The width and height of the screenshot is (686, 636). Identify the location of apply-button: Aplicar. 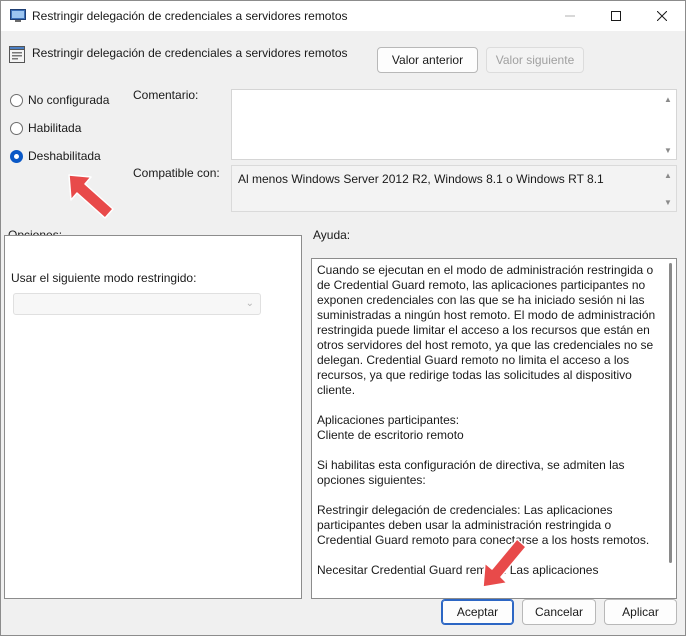
(640, 612).